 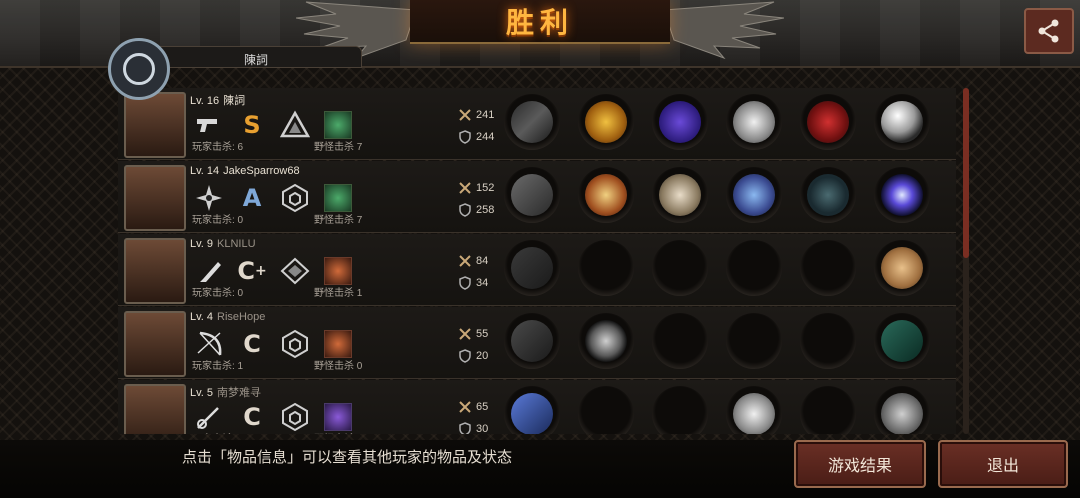 I want to click on player-row: Lv. 16 陳詞 S 玩家击杀: 6 野怪击杀 7 241 244, so click(x=537, y=124).